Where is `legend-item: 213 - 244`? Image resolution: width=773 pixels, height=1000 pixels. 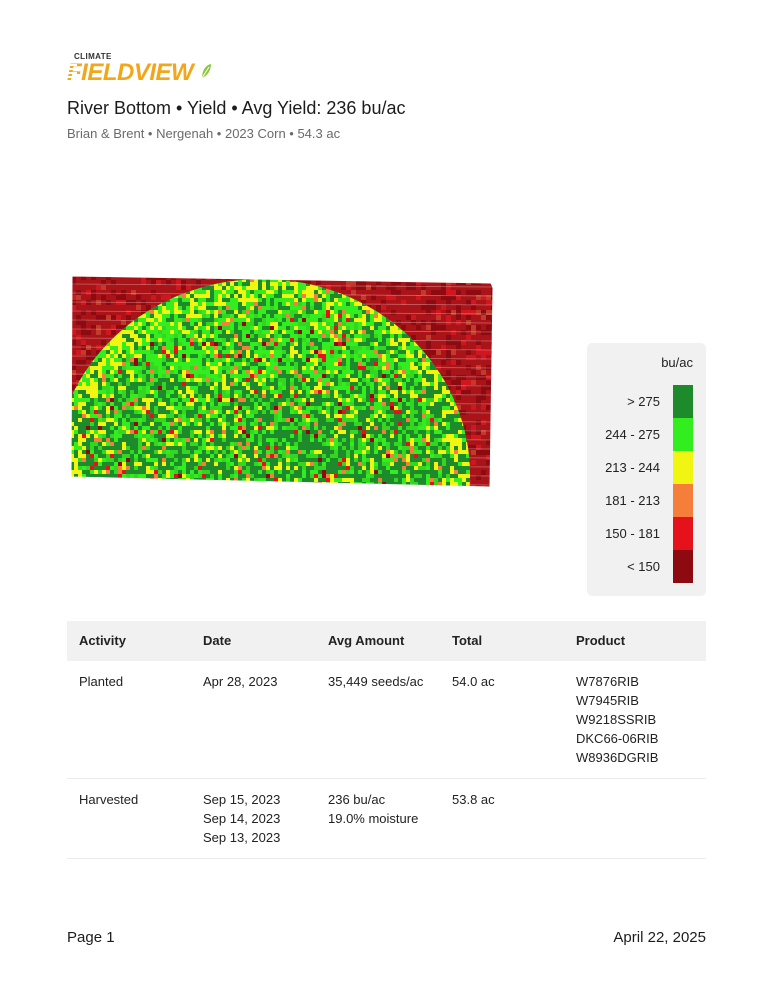
legend-item: 213 - 244 is located at coordinates (646, 467).